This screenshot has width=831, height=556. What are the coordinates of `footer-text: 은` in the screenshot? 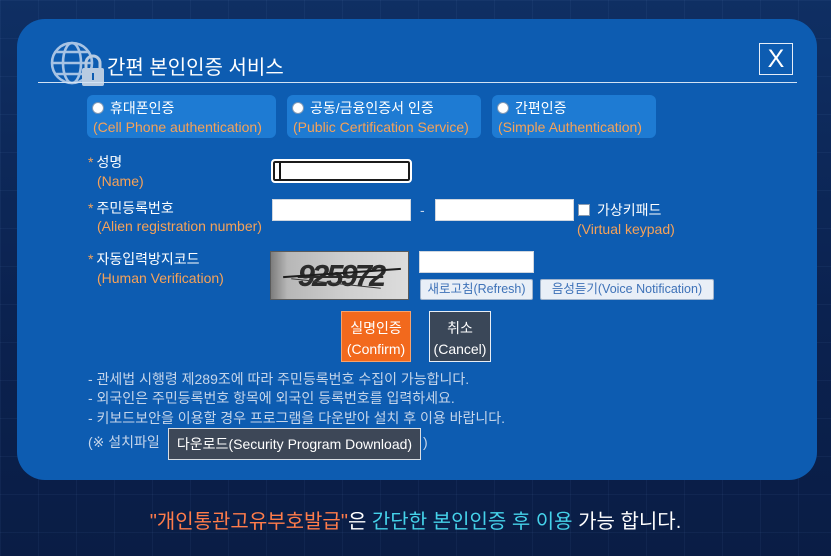 It's located at (359, 522).